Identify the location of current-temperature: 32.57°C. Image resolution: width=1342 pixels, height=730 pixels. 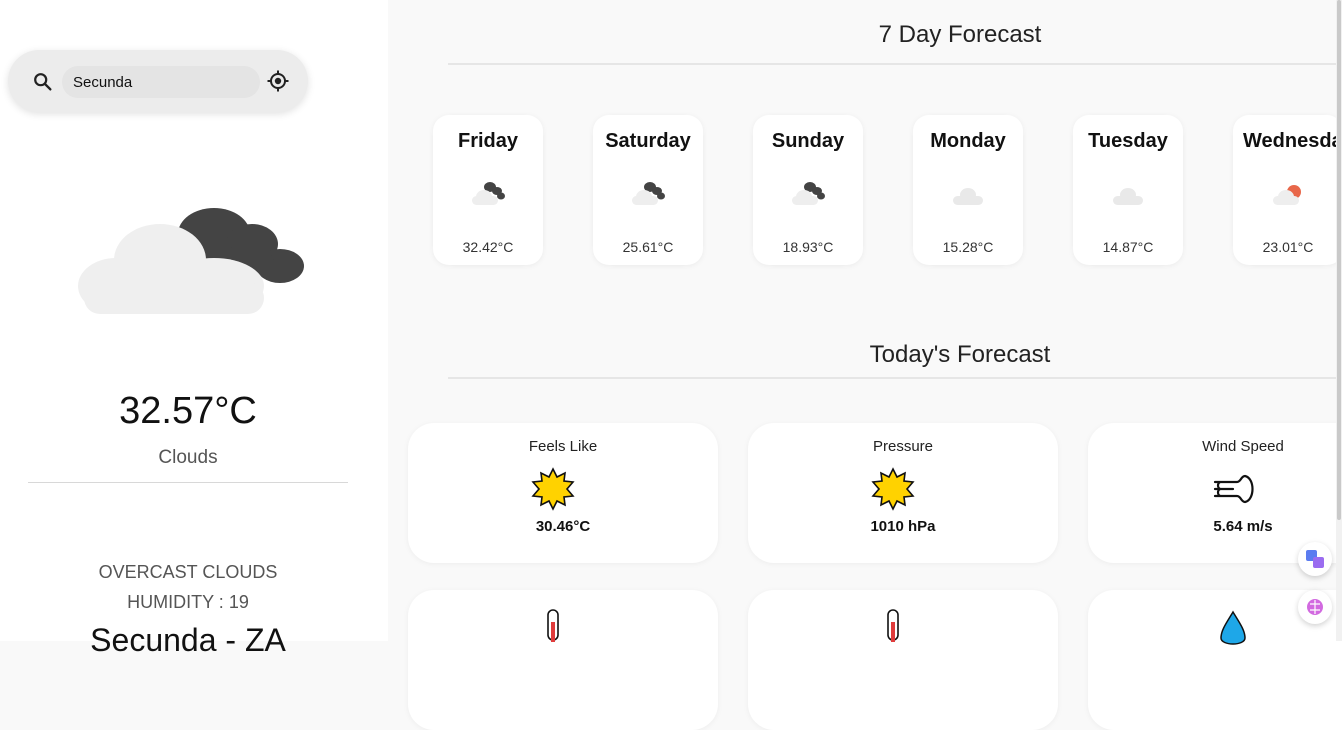
(188, 411).